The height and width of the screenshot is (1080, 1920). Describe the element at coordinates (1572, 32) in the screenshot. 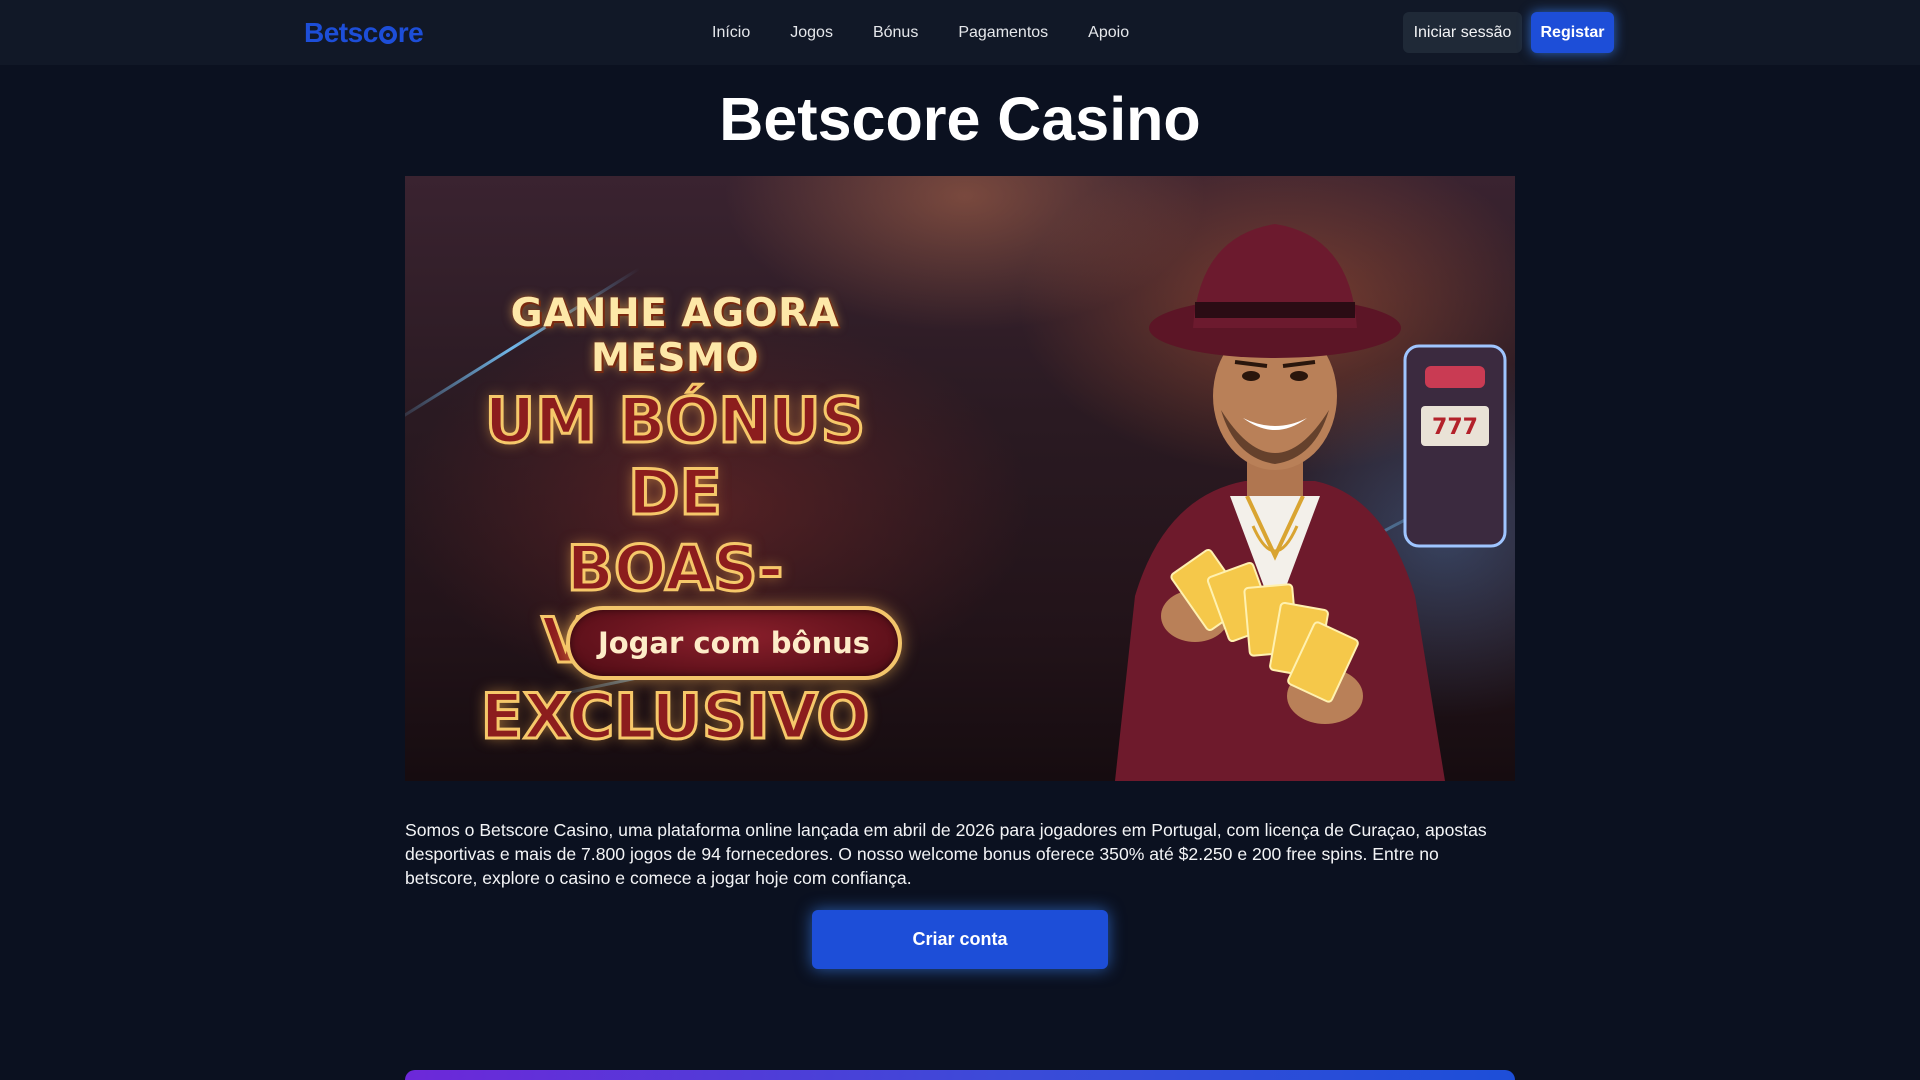

I see `register-button: Registar` at that location.